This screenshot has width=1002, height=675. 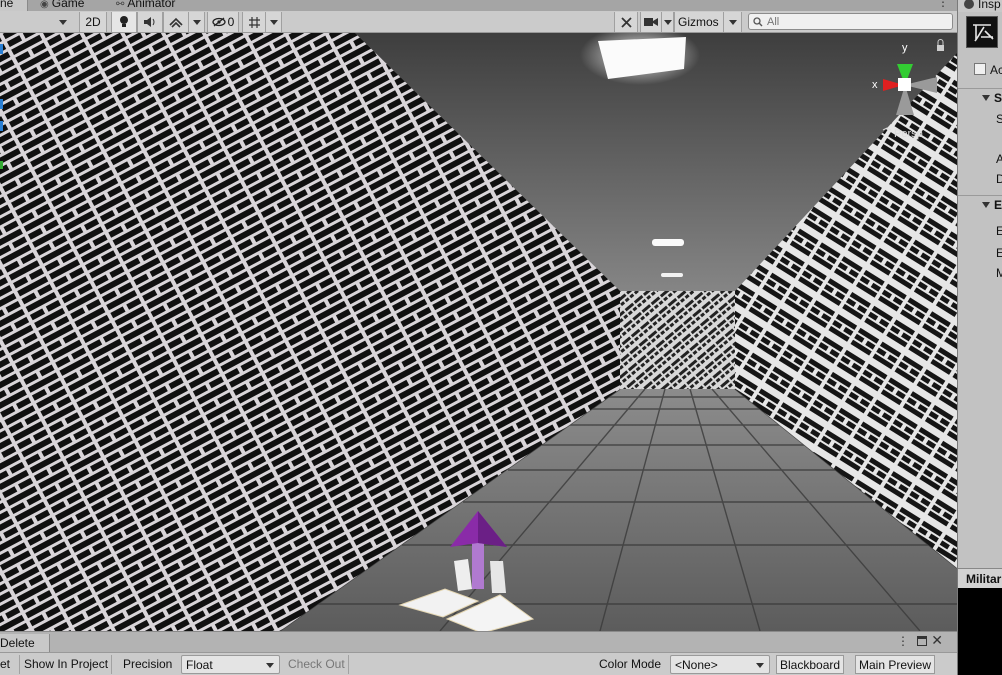 I want to click on precision-label: Precision, so click(x=148, y=664).